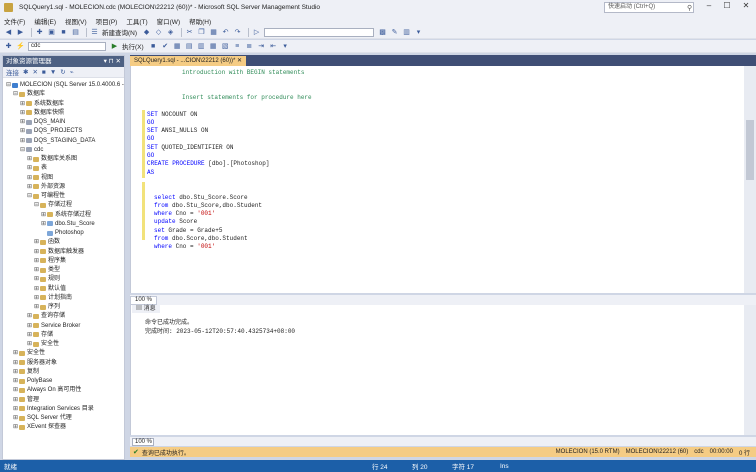 The width and height of the screenshot is (756, 472). What do you see at coordinates (709, 5) in the screenshot?
I see `minimize-button: –` at bounding box center [709, 5].